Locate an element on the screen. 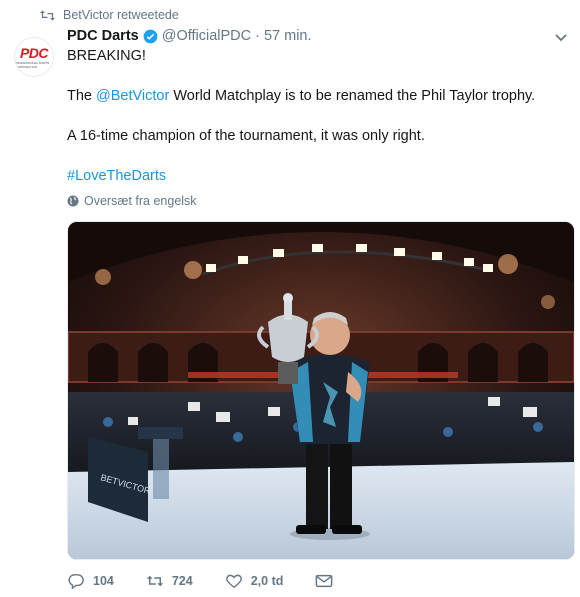 Image resolution: width=580 pixels, height=597 pixels. tweet-actions: 104 724 2,0 td is located at coordinates (216, 581).